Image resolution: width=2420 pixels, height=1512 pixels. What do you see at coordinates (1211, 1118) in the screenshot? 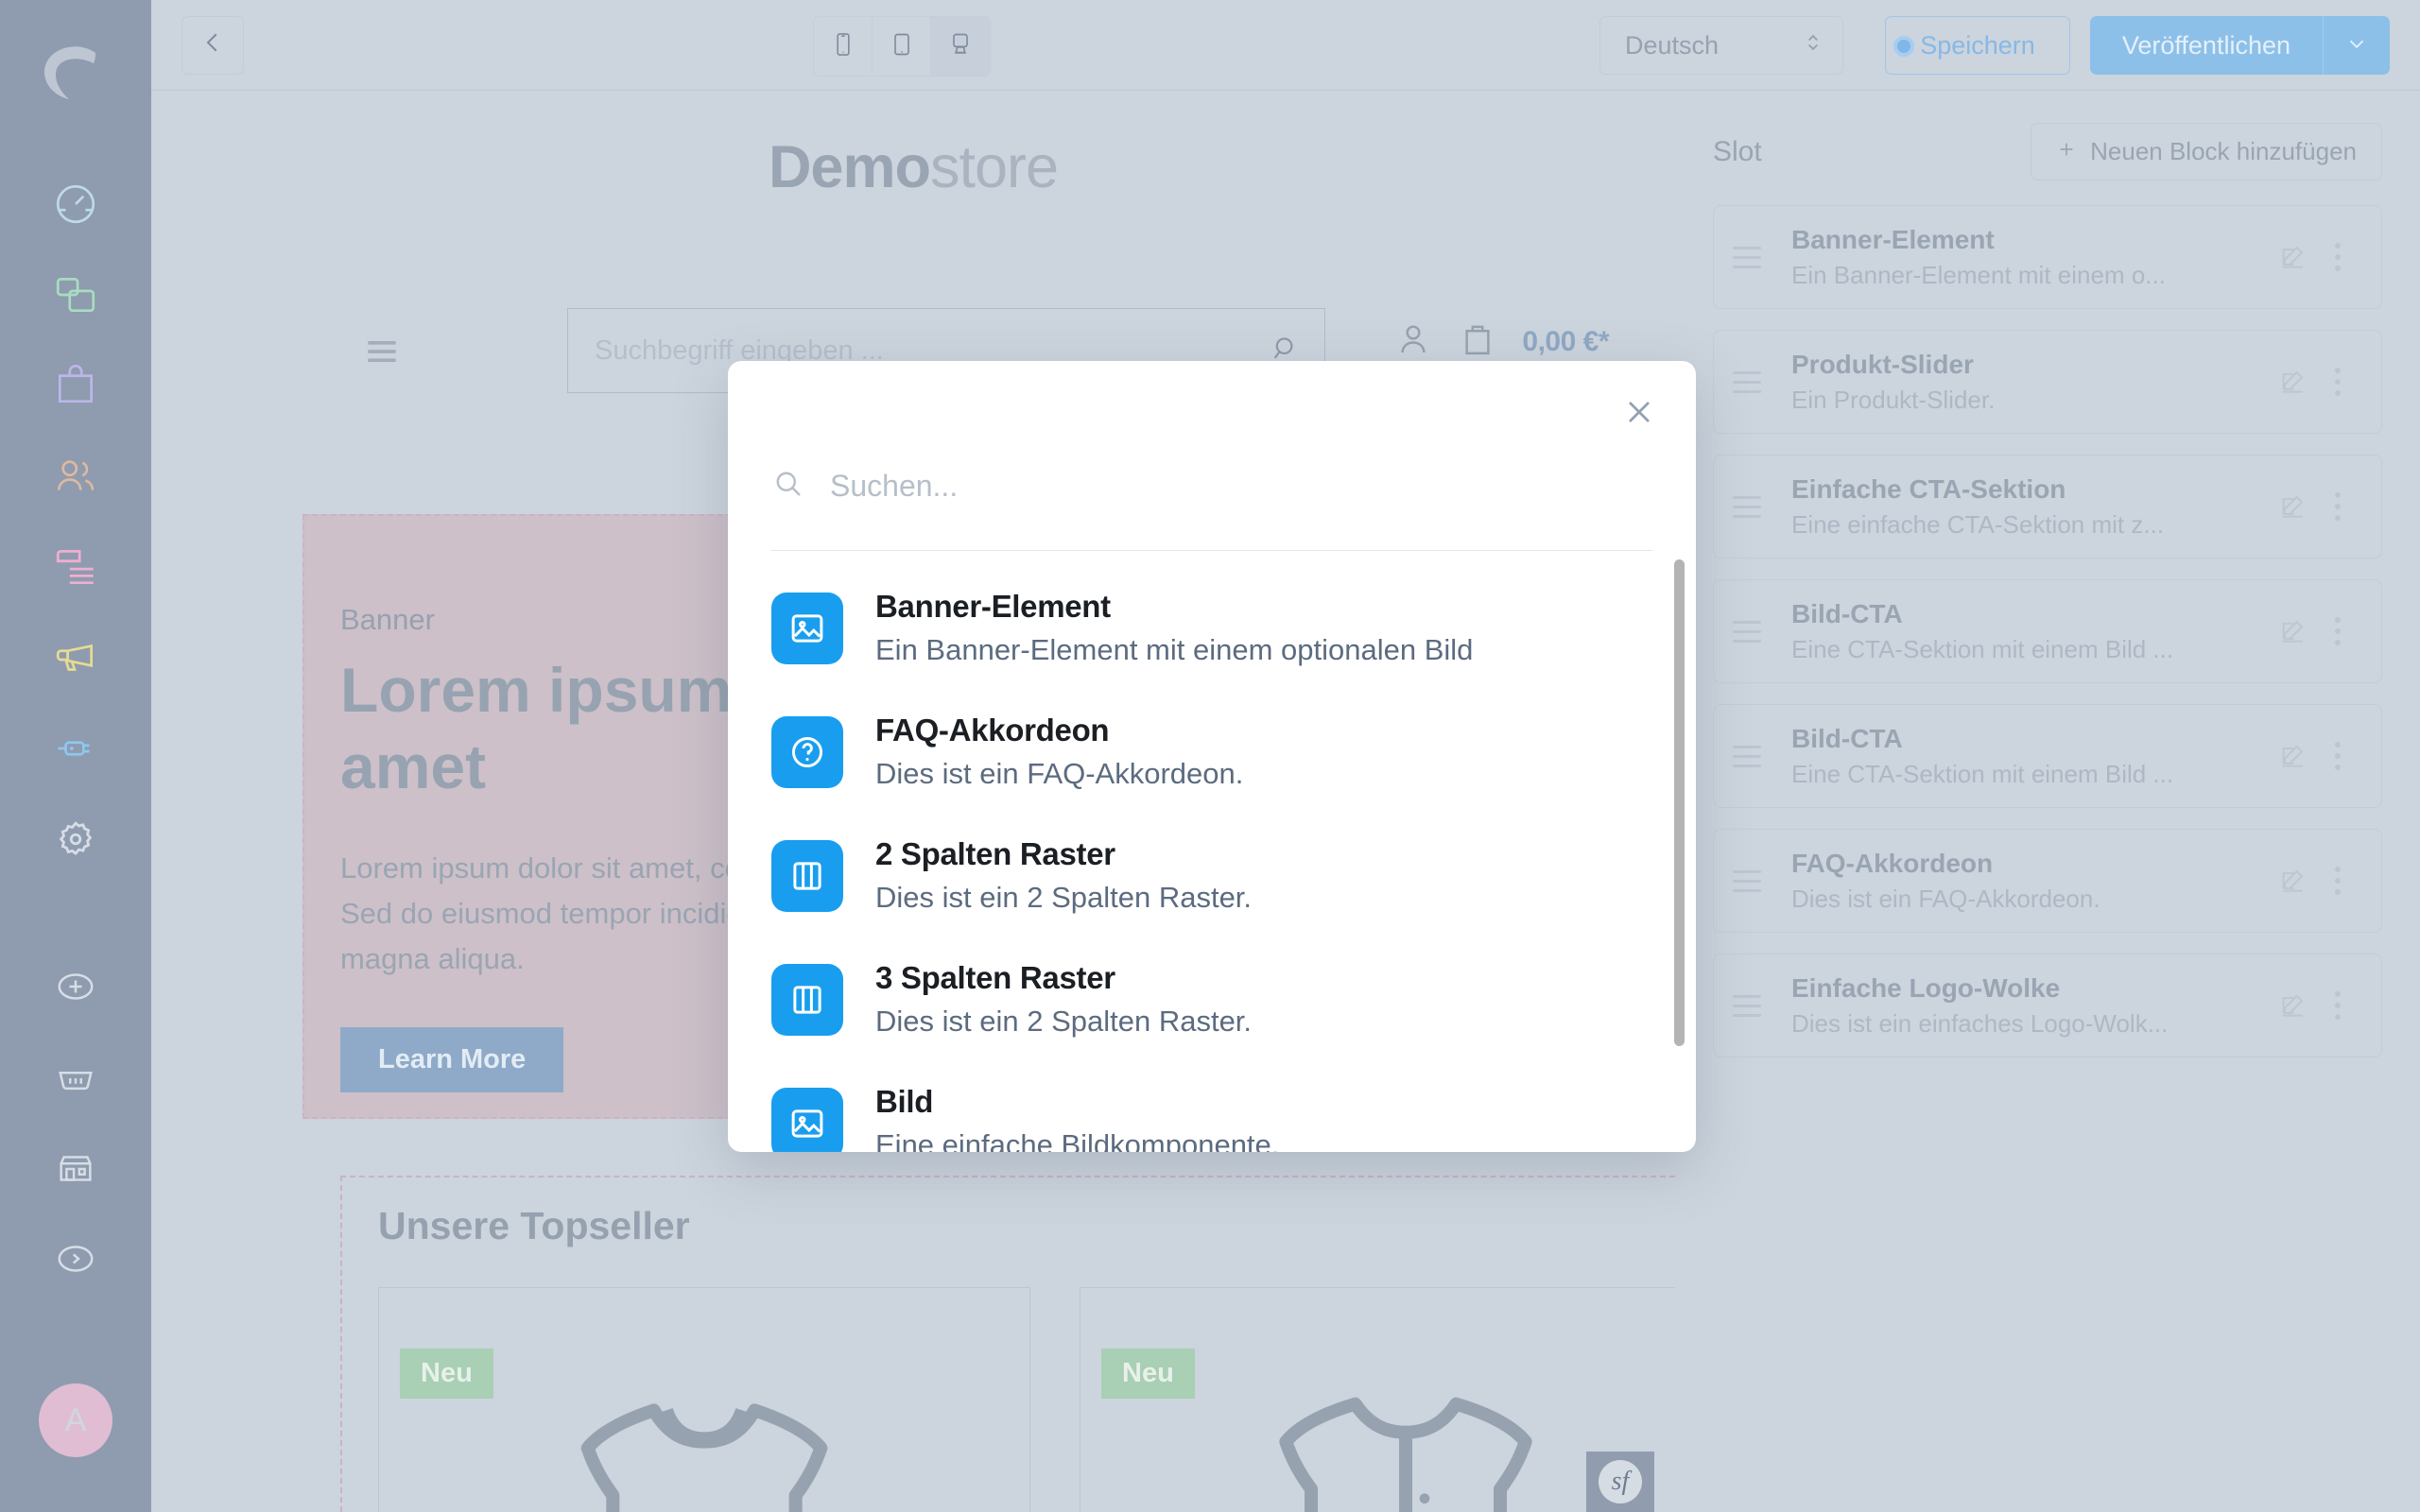
I see `block-type-item: Bild Eine einfache Bildkomponente.` at bounding box center [1211, 1118].